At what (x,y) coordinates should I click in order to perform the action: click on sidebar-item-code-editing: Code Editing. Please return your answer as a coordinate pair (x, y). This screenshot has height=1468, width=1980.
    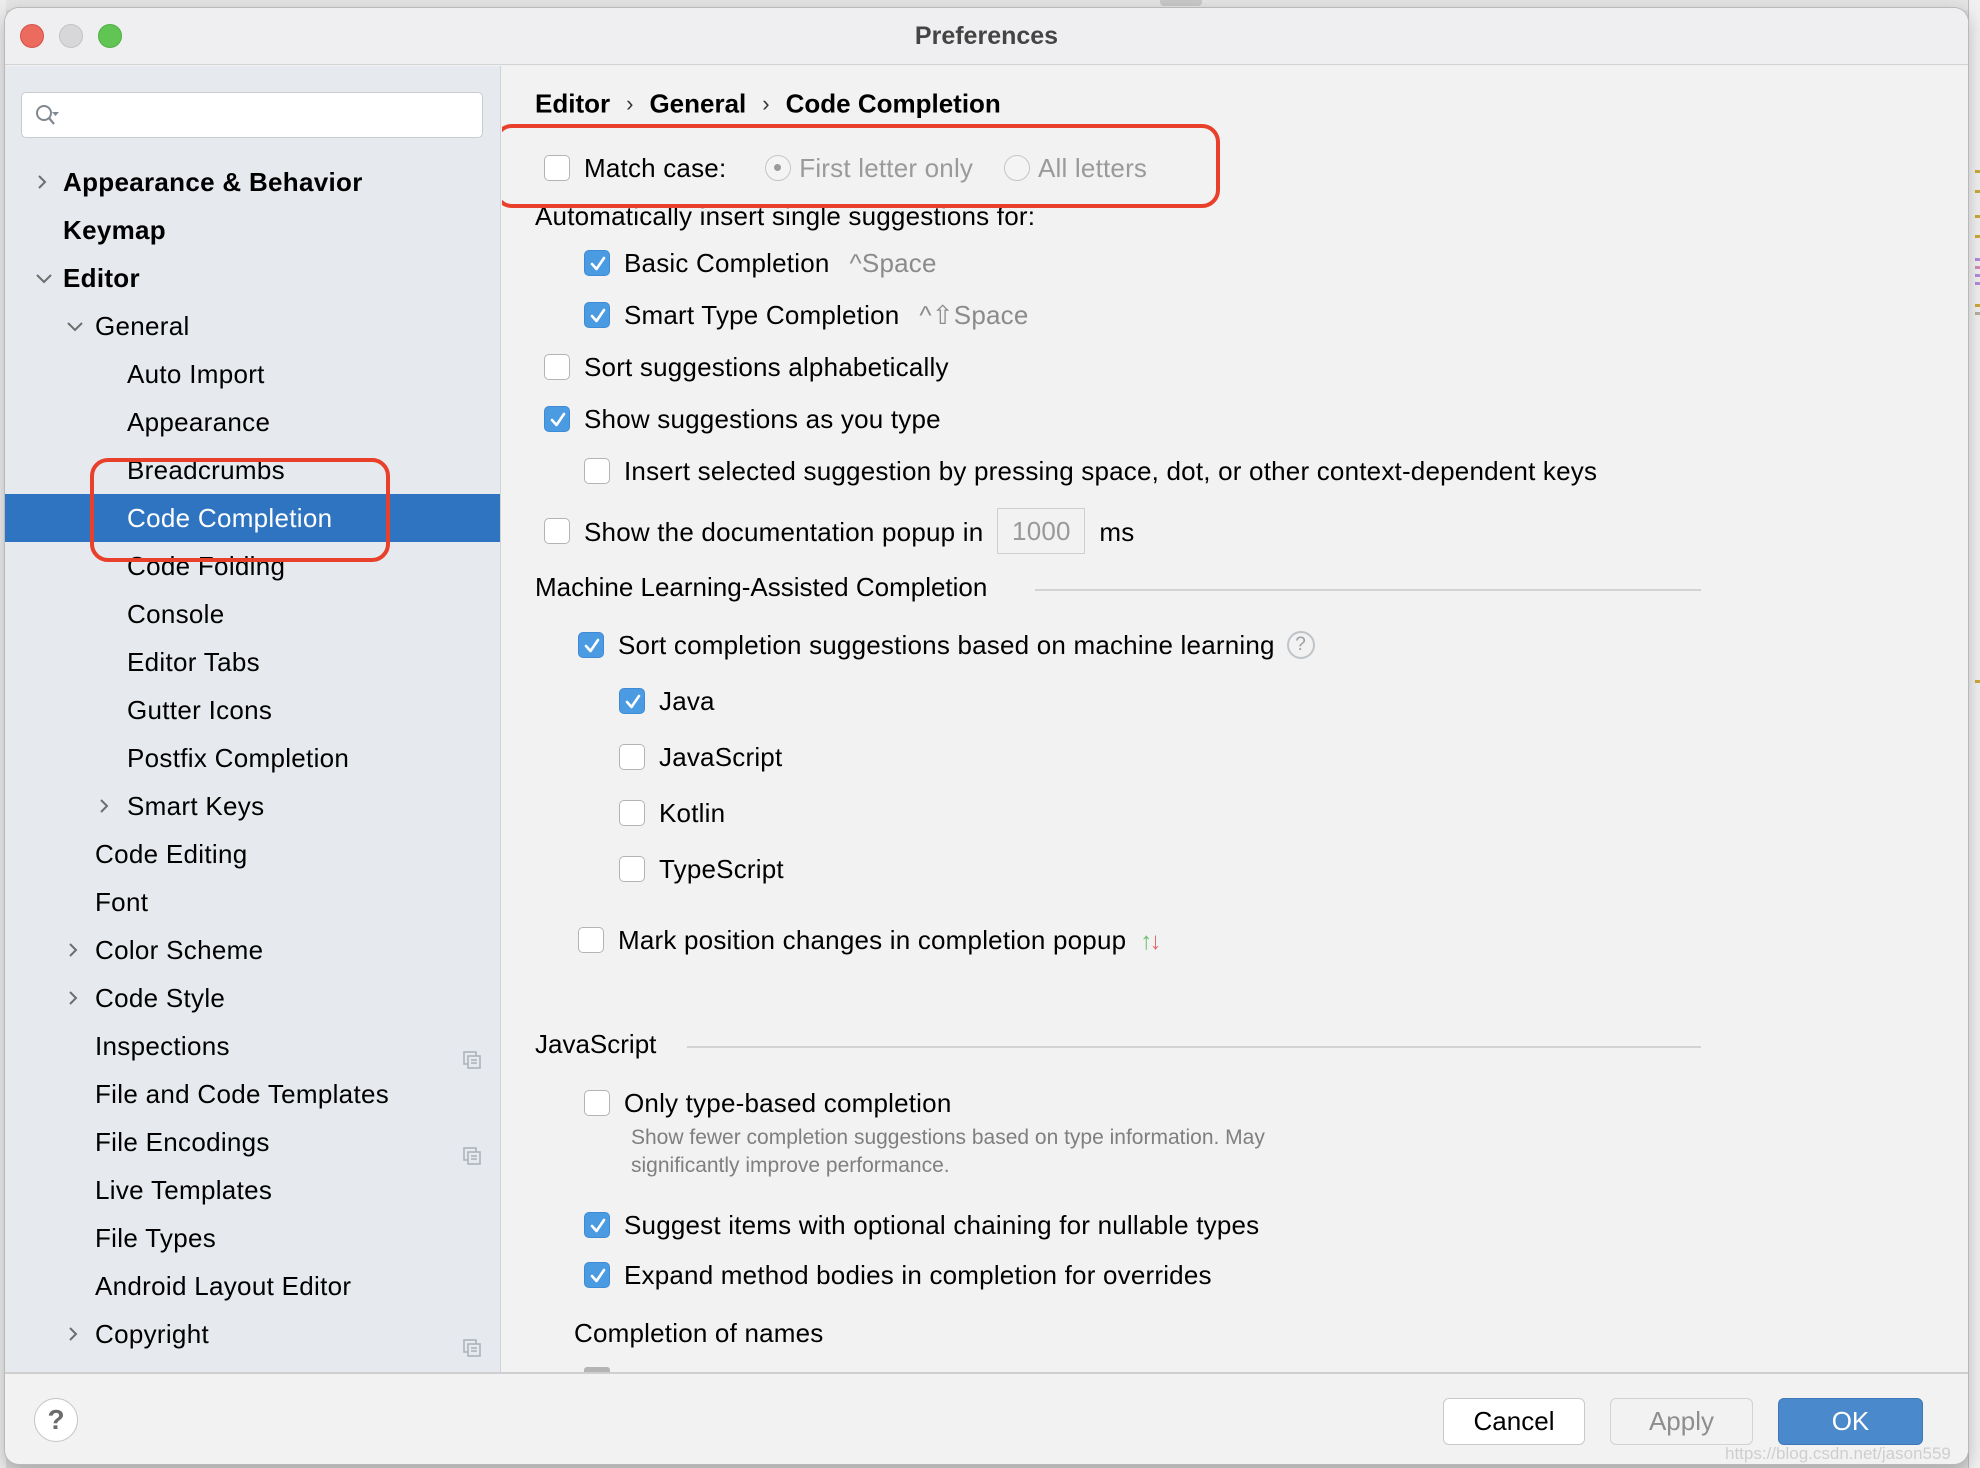
    Looking at the image, I should click on (252, 854).